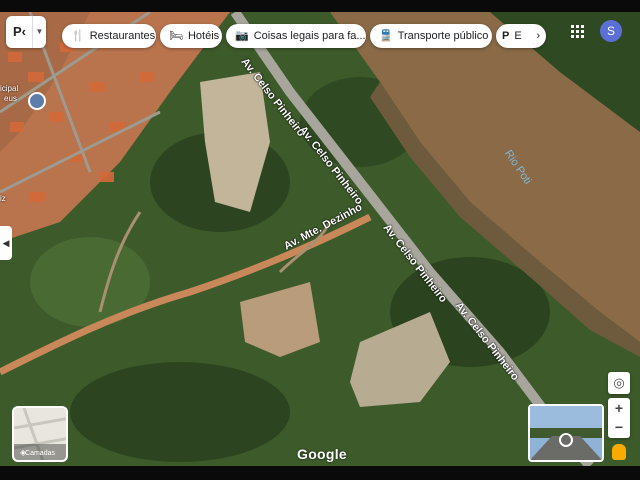 The width and height of the screenshot is (640, 480). I want to click on zoom-controls: + −, so click(619, 418).